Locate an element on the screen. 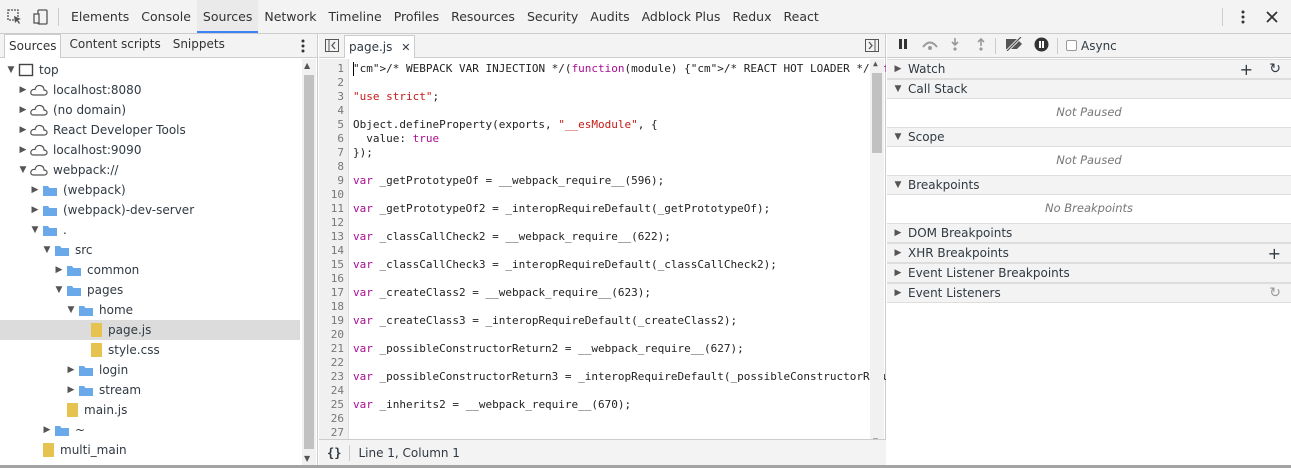  async-checkbox is located at coordinates (1071, 45).